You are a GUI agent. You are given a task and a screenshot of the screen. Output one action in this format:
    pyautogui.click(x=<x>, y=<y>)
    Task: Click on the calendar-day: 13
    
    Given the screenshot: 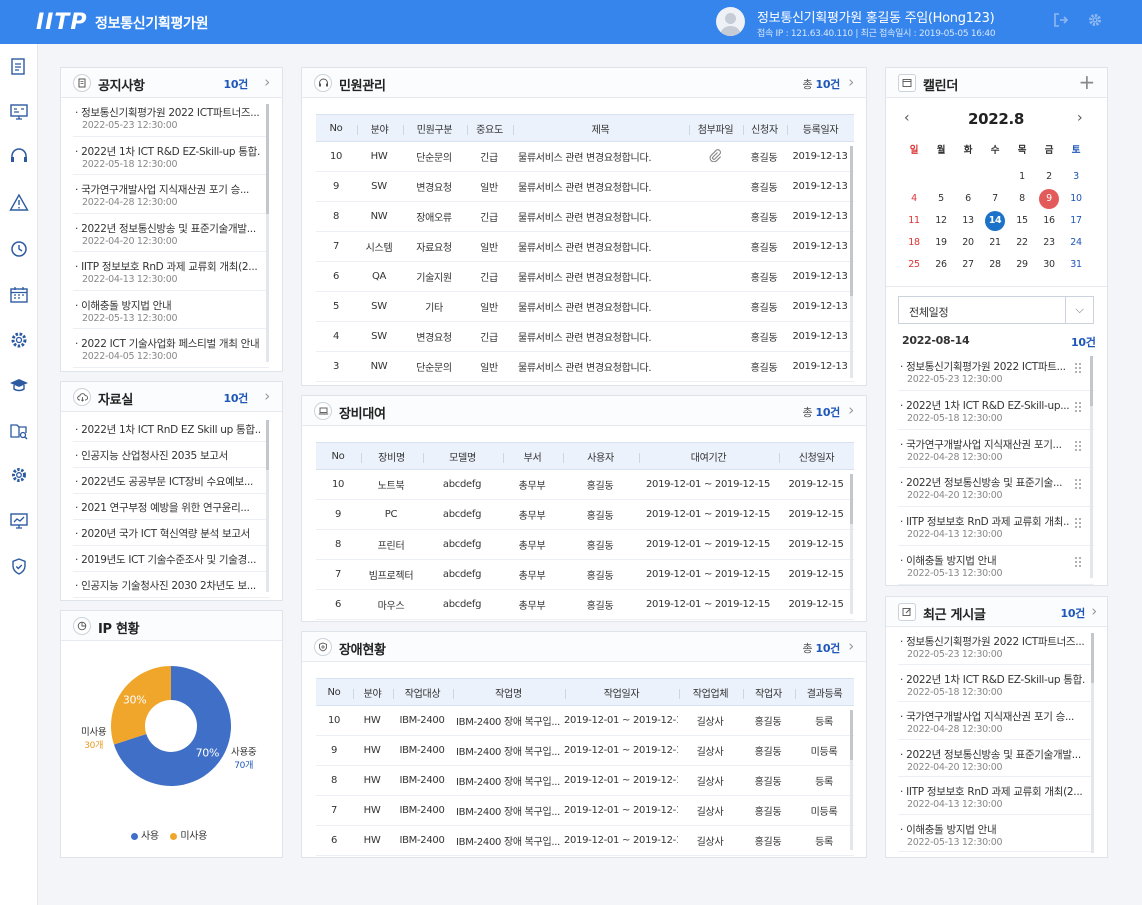 What is the action you would take?
    pyautogui.click(x=968, y=221)
    